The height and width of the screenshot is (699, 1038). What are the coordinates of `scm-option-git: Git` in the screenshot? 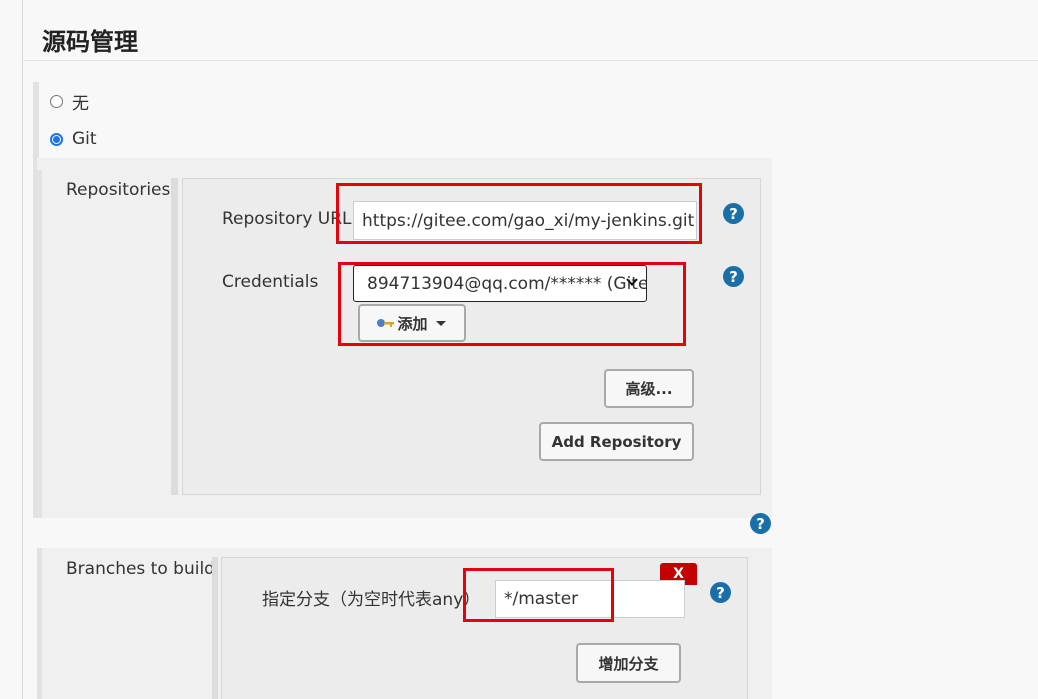 It's located at (73, 139).